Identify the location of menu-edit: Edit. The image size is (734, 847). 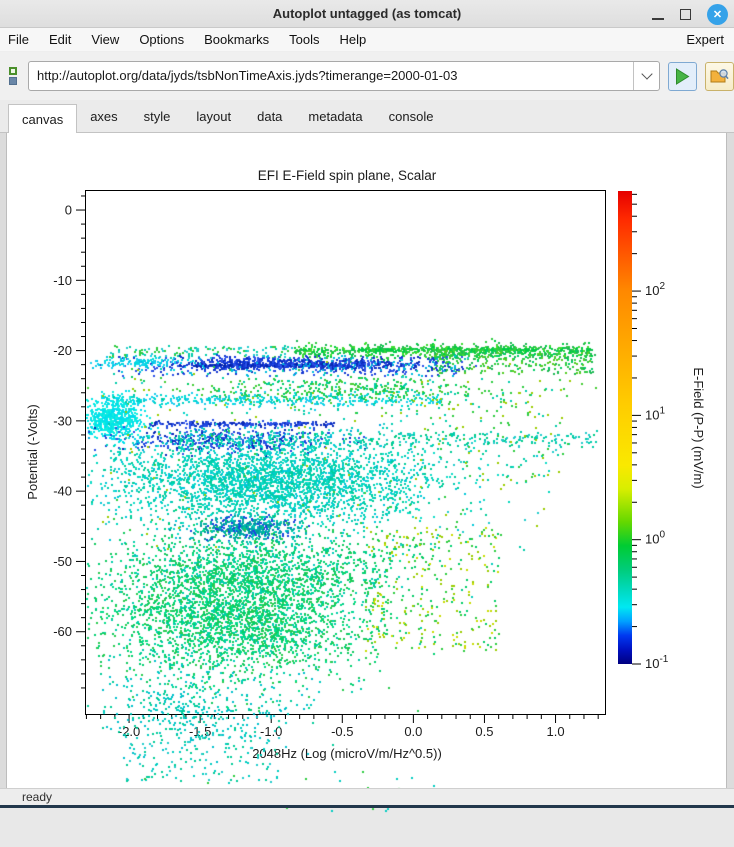
(60, 40).